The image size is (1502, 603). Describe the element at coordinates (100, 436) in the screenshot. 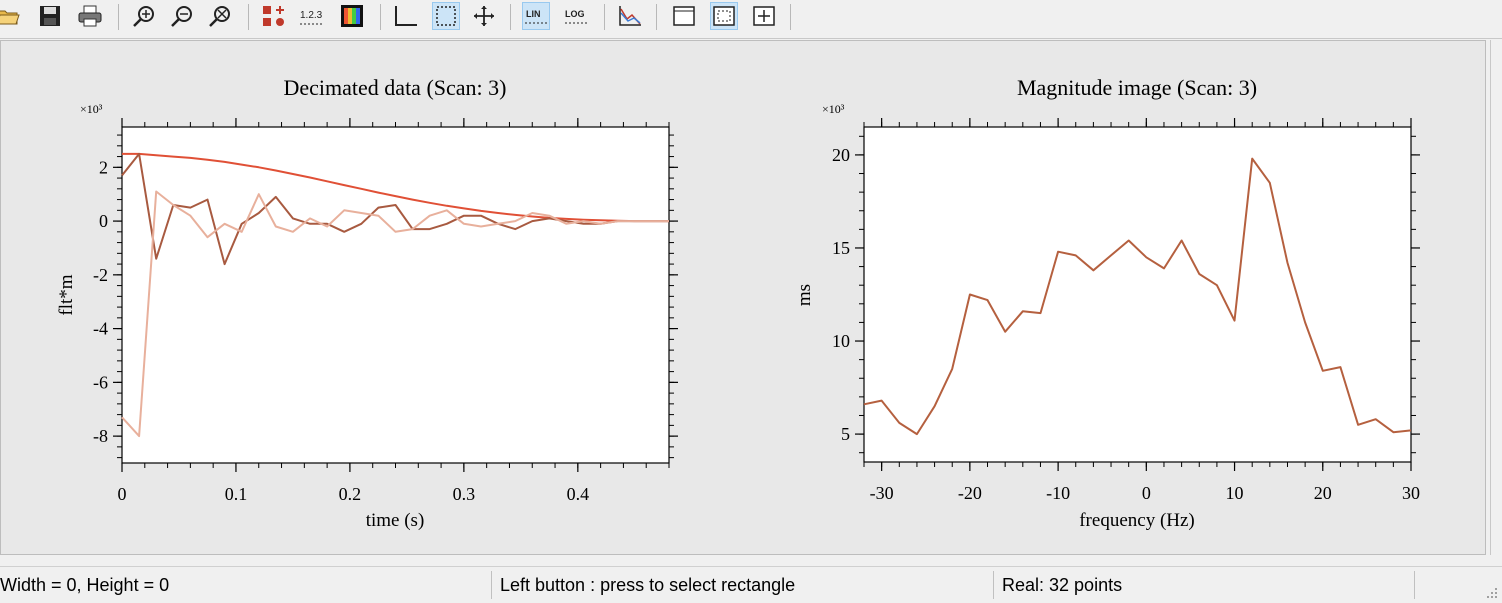

I see `y-tick-label: -8` at that location.